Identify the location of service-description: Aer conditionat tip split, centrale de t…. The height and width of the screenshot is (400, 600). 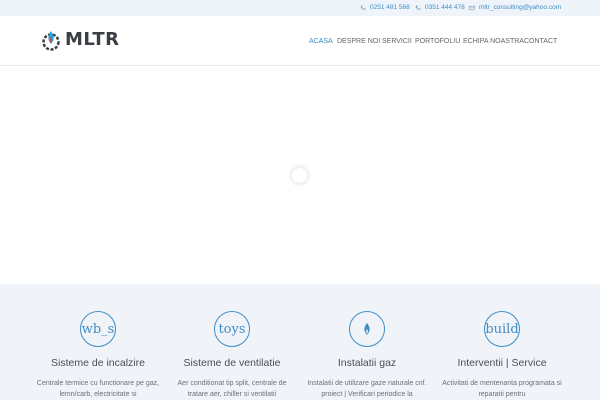
(232, 389).